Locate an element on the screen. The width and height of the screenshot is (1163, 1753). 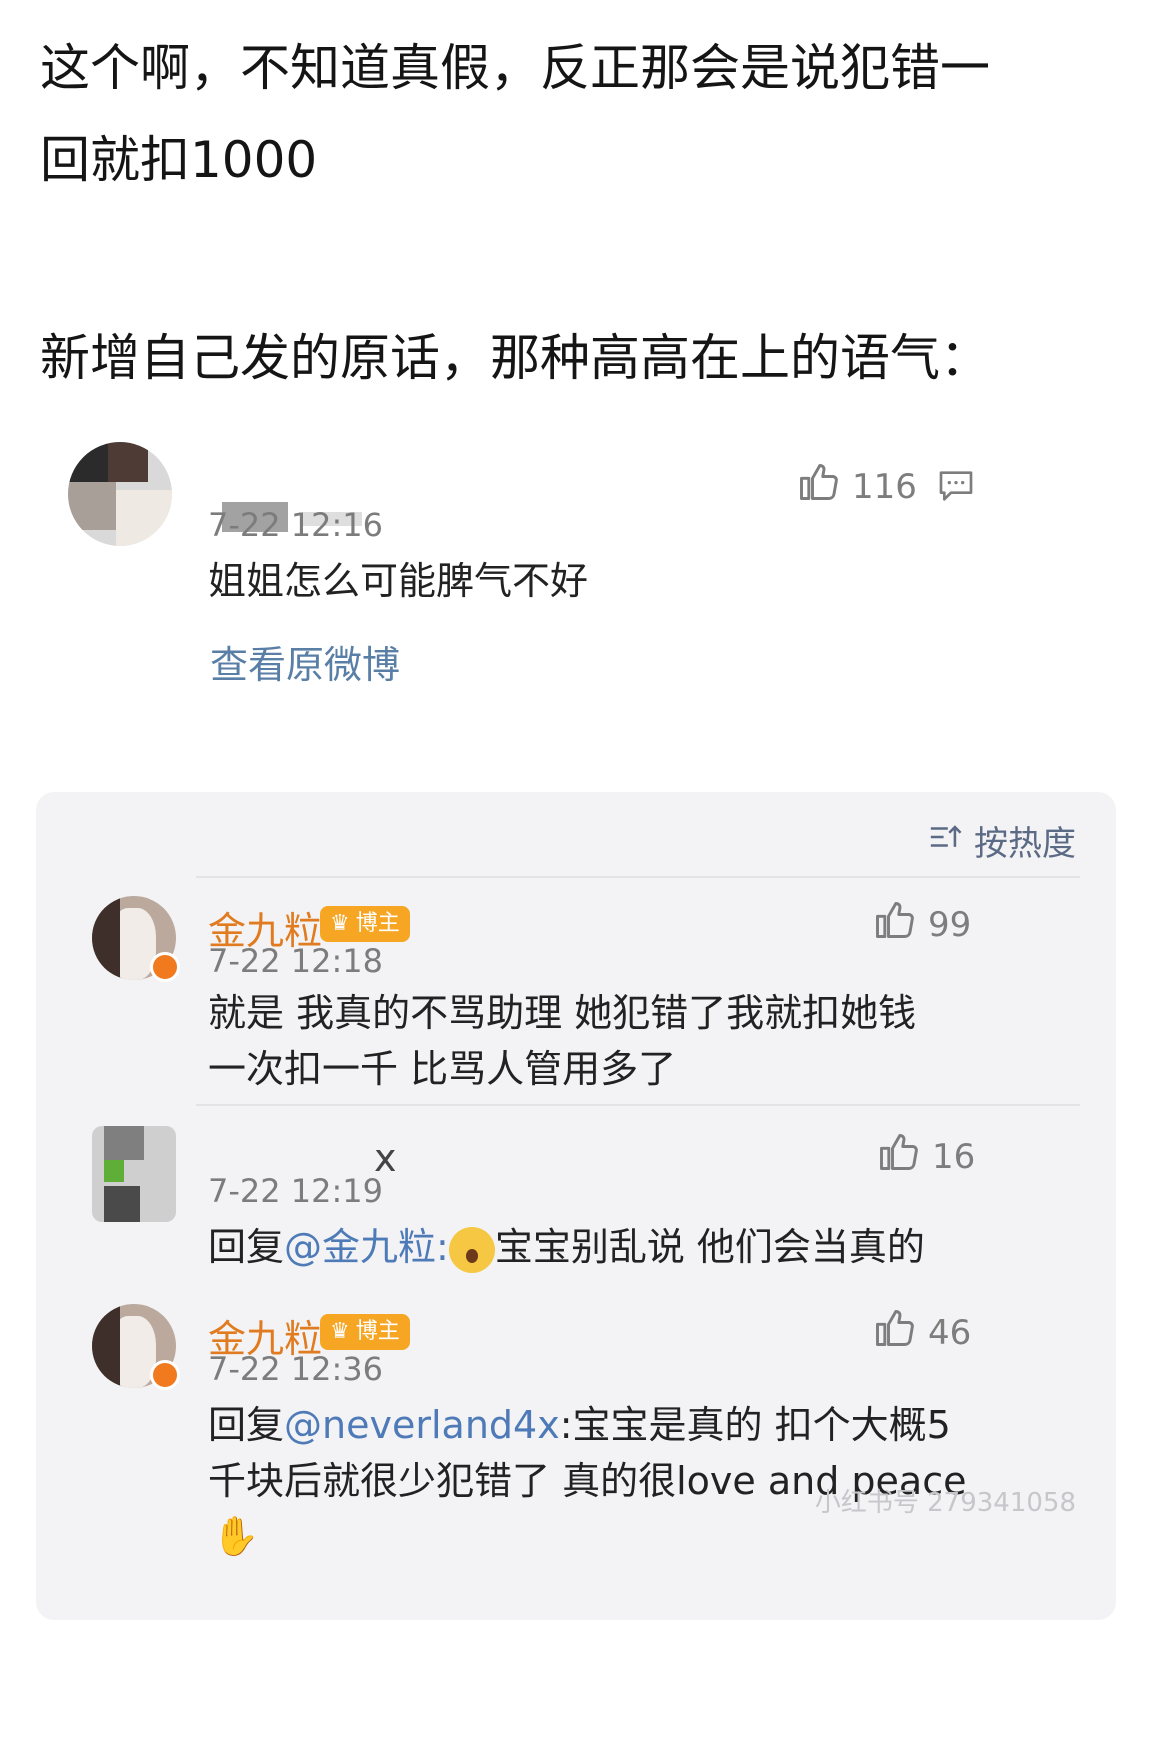
post-text-line-3: 新增自己发的原话，那种高高在上的语气： is located at coordinates (515, 358).